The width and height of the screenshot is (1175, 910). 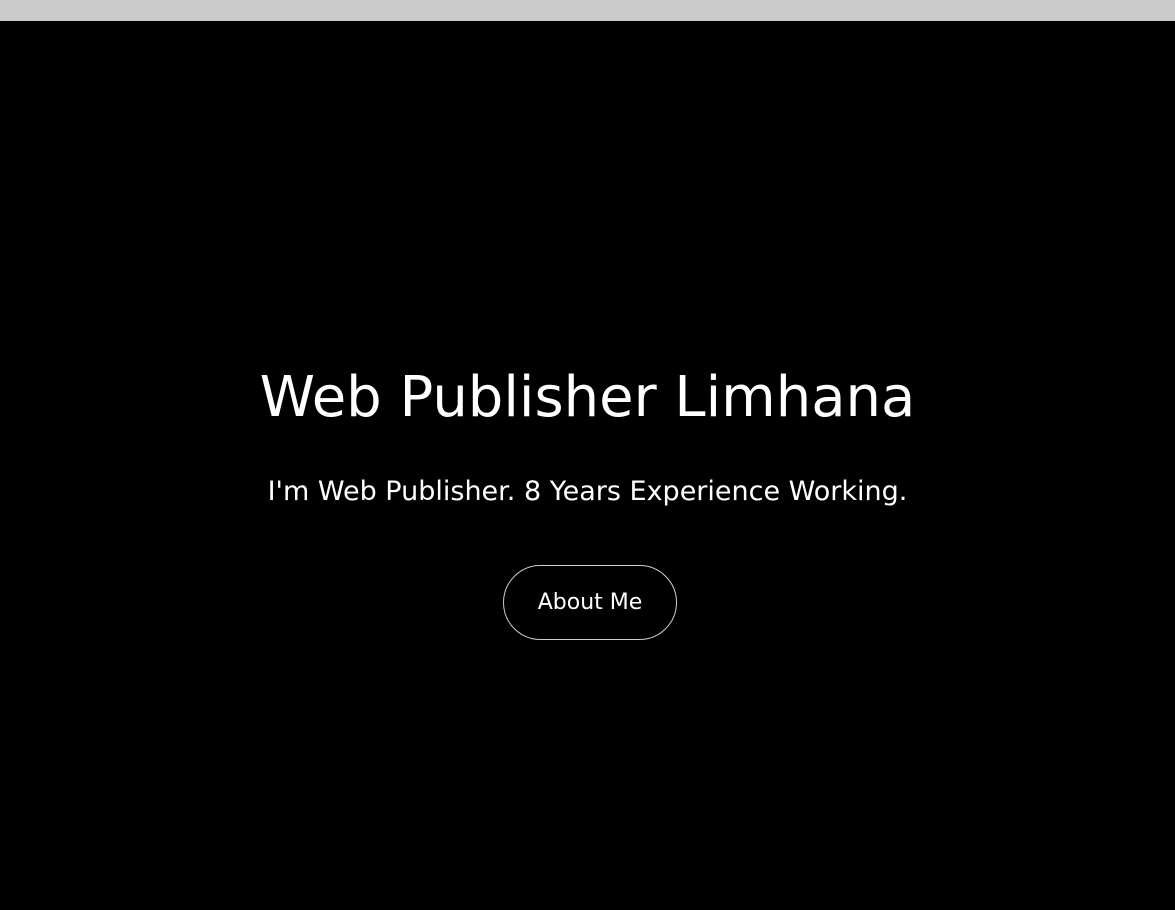 I want to click on browser-top-bar, so click(x=587, y=10).